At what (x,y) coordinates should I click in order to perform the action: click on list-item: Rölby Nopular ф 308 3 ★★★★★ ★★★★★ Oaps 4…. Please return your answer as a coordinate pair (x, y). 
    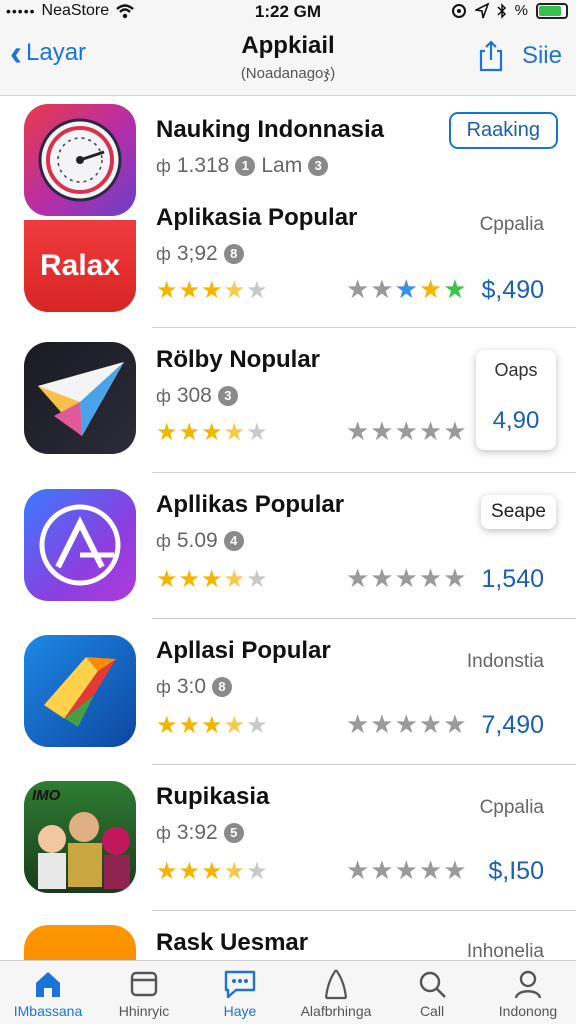
    Looking at the image, I should click on (288, 400).